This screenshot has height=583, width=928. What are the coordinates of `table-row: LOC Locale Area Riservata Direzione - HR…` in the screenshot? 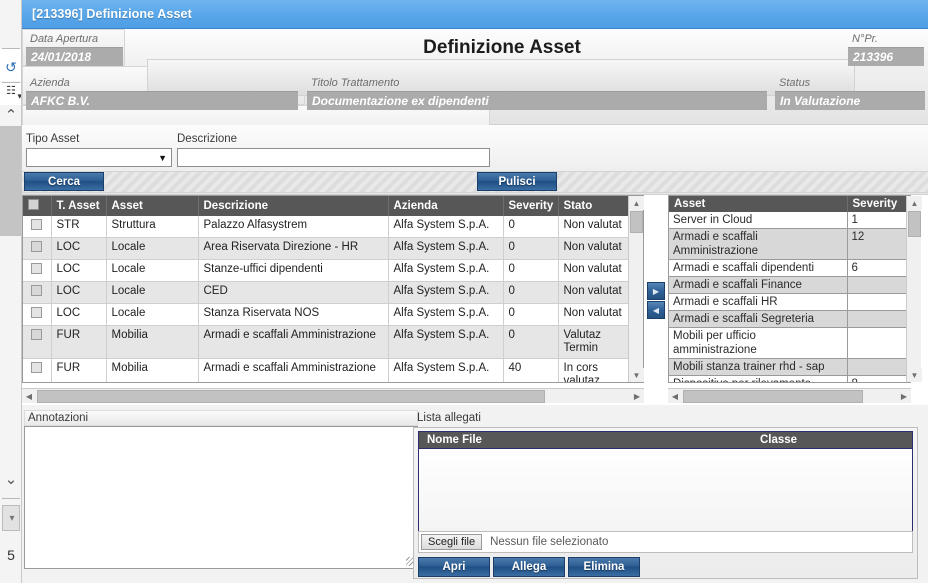 It's located at (326, 248).